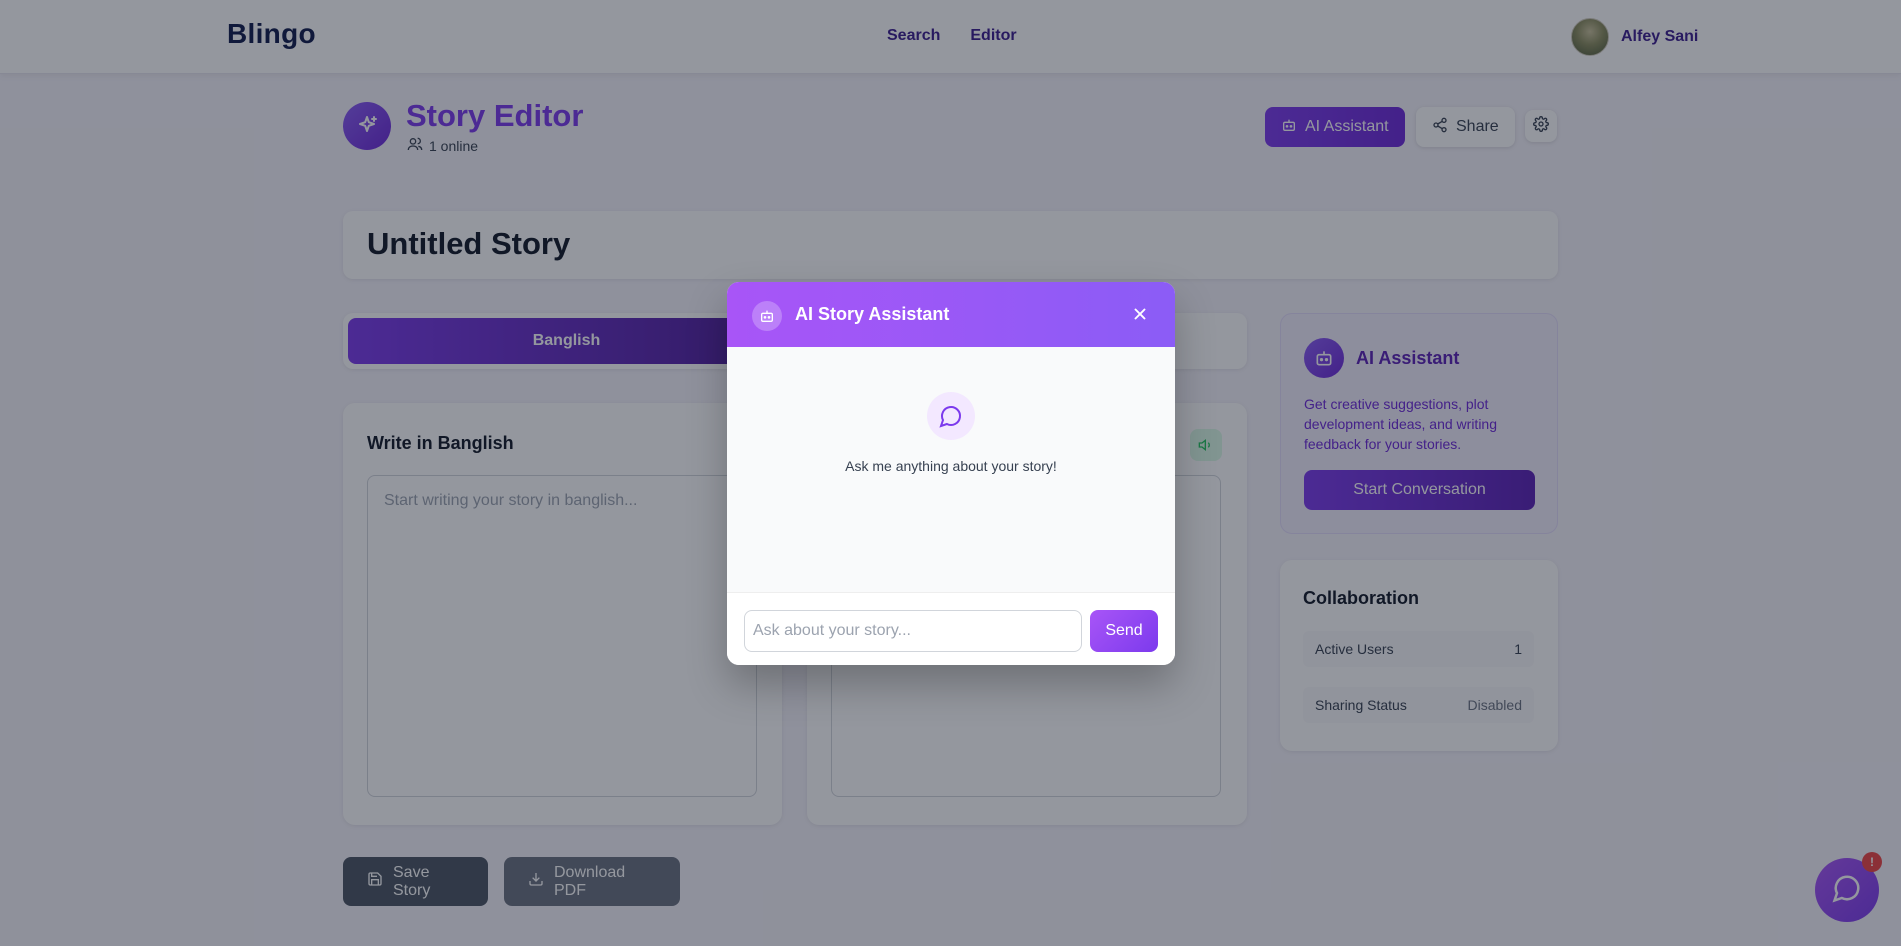 This screenshot has width=1901, height=946. What do you see at coordinates (1140, 314) in the screenshot?
I see `close-icon` at bounding box center [1140, 314].